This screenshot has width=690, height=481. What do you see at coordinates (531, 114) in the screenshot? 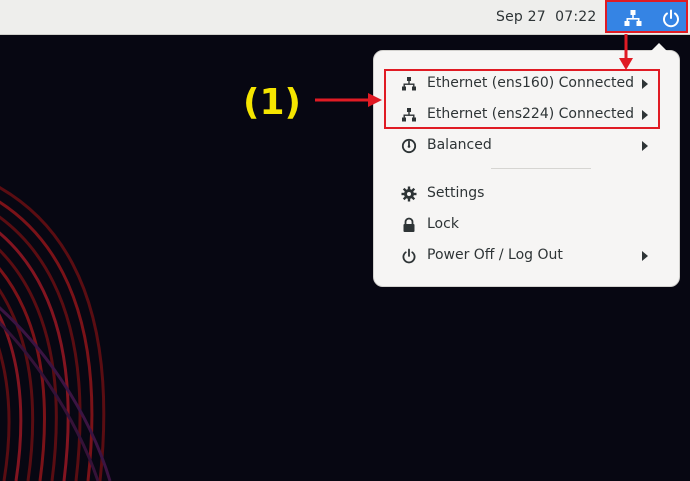
I see `menu-item-label: Ethernet (ens224) Connected` at bounding box center [531, 114].